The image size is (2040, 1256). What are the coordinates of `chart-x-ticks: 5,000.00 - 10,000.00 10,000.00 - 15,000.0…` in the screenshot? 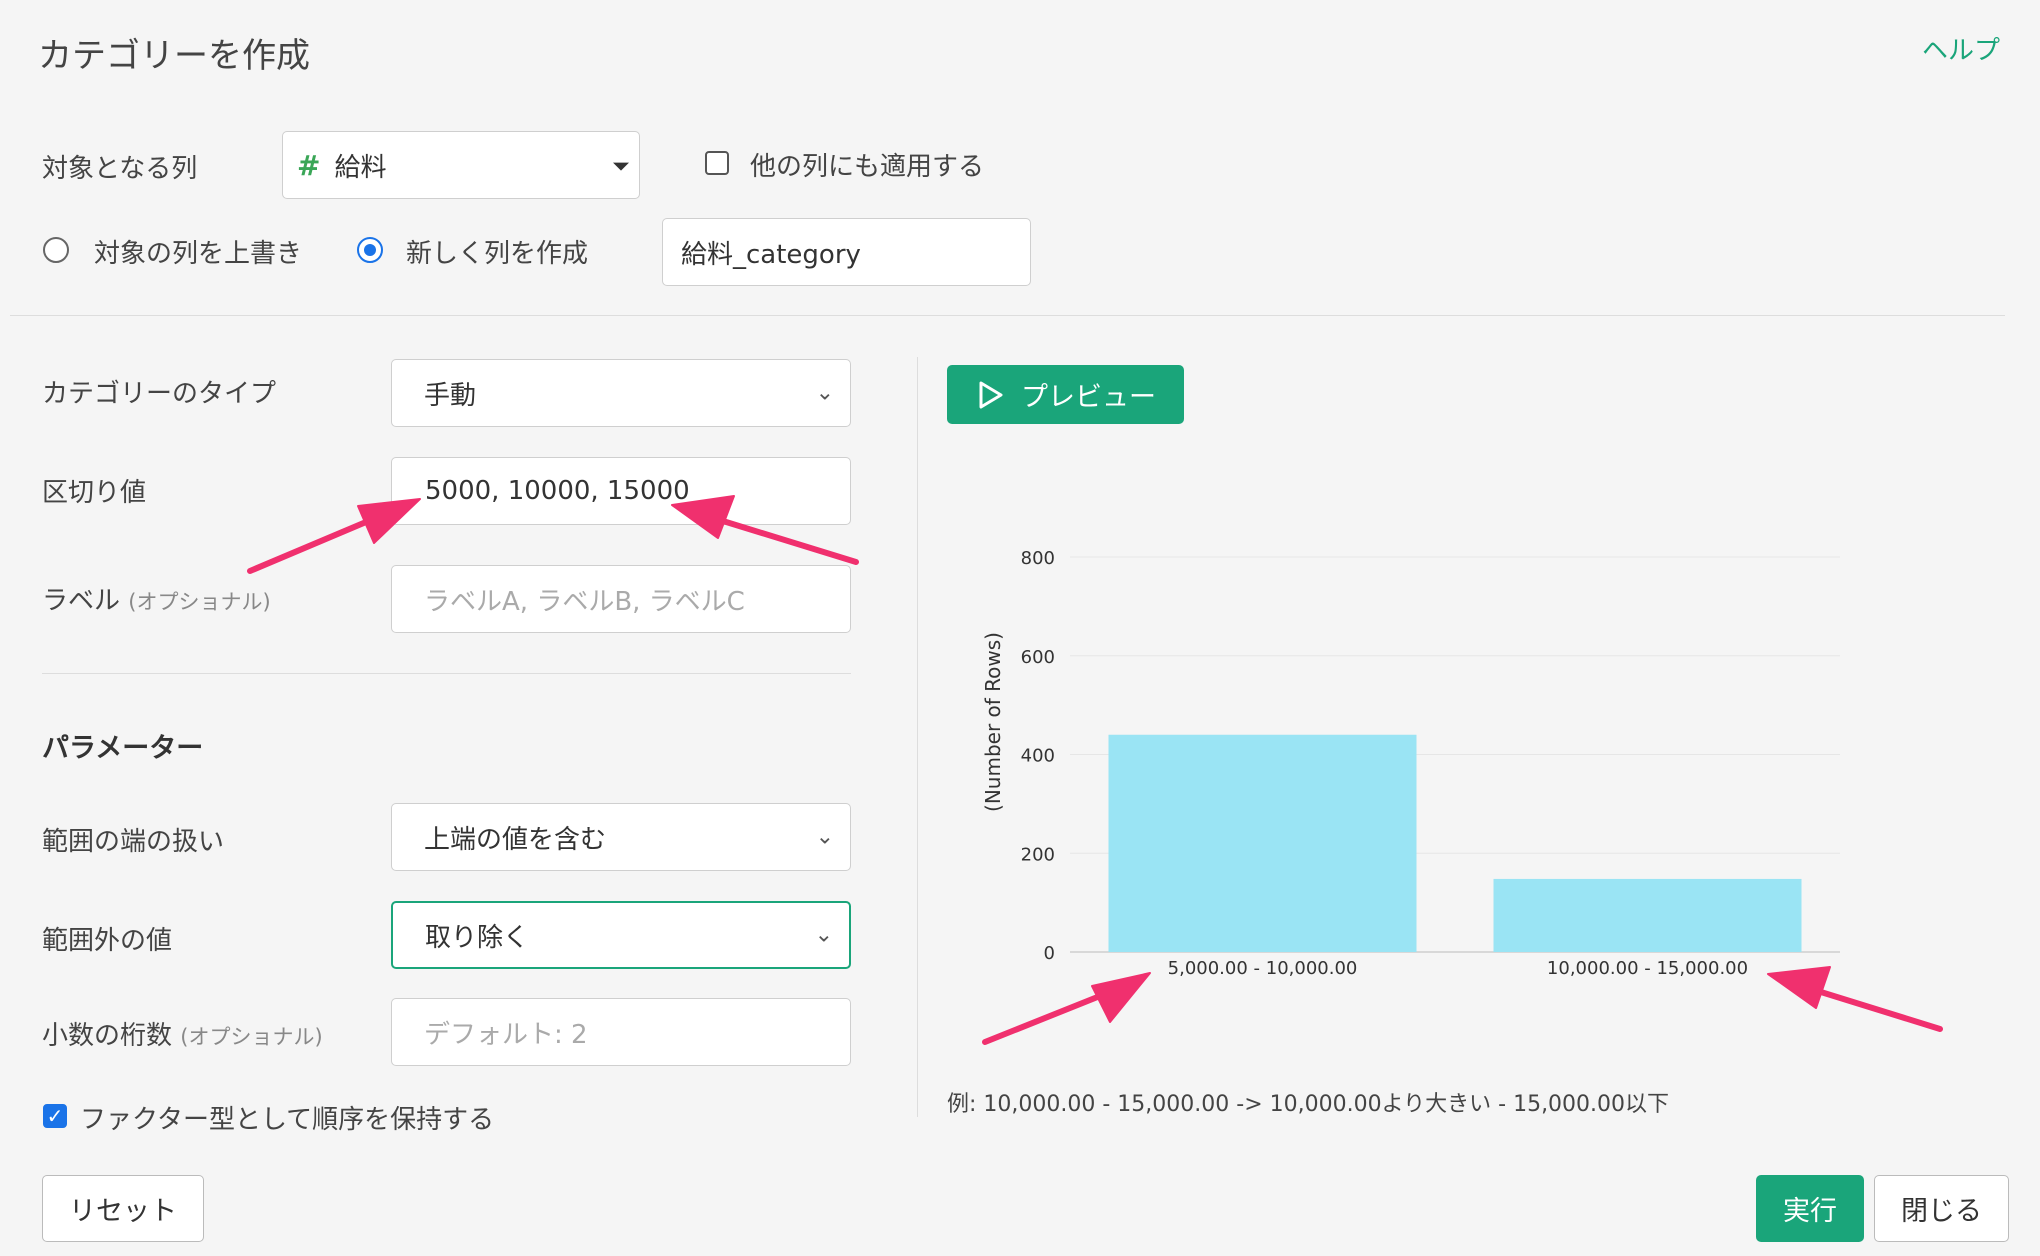 It's located at (1458, 968).